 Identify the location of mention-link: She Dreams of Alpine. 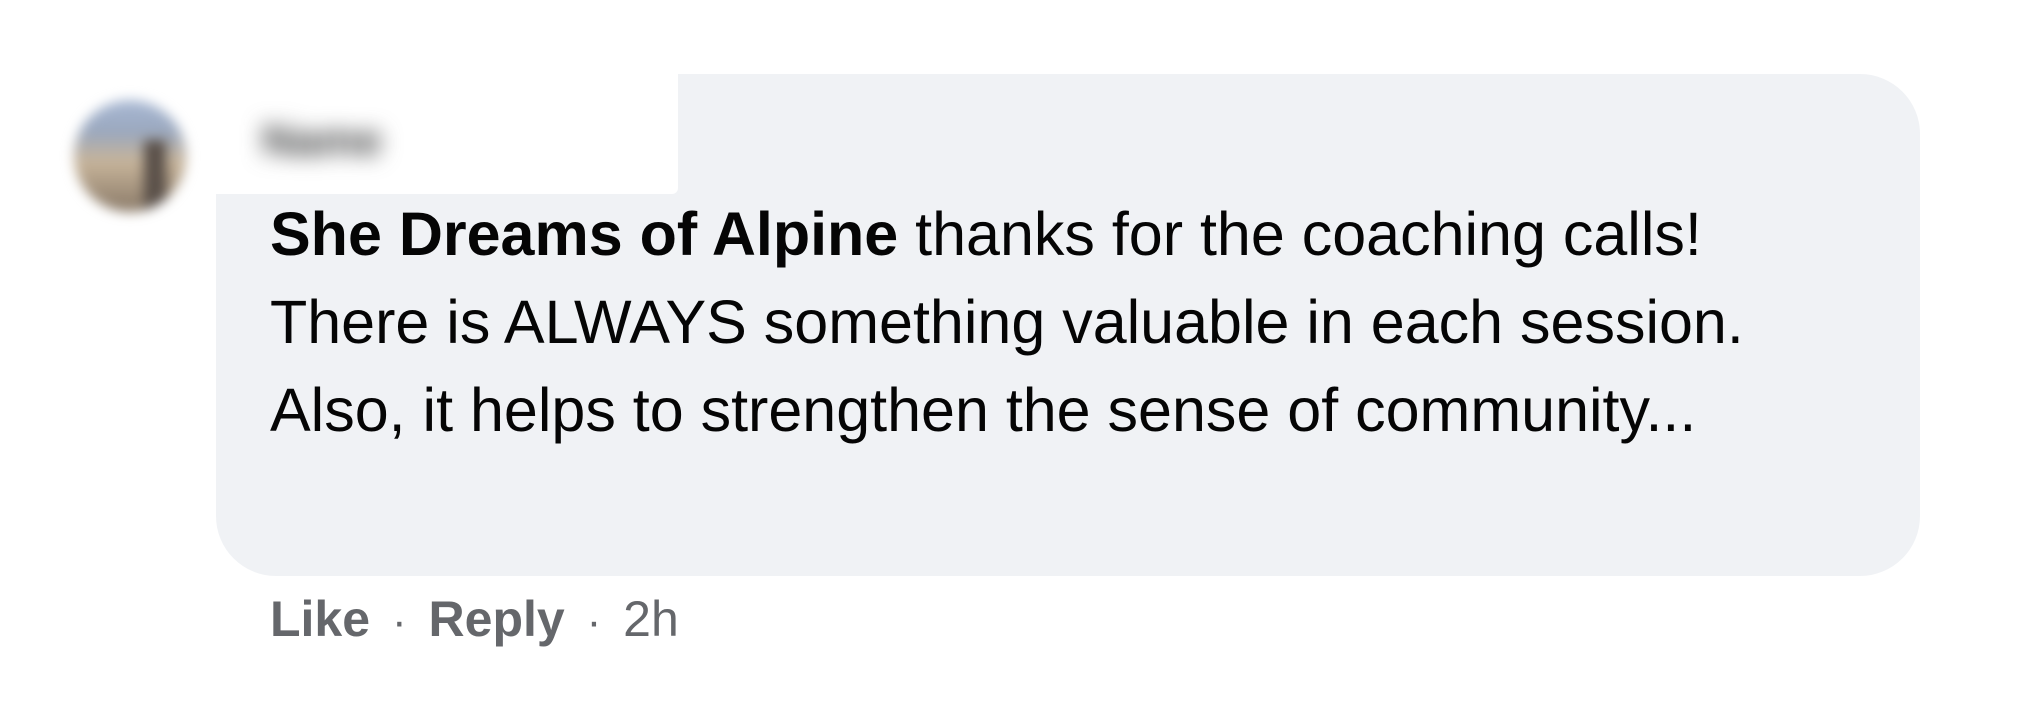
(584, 234).